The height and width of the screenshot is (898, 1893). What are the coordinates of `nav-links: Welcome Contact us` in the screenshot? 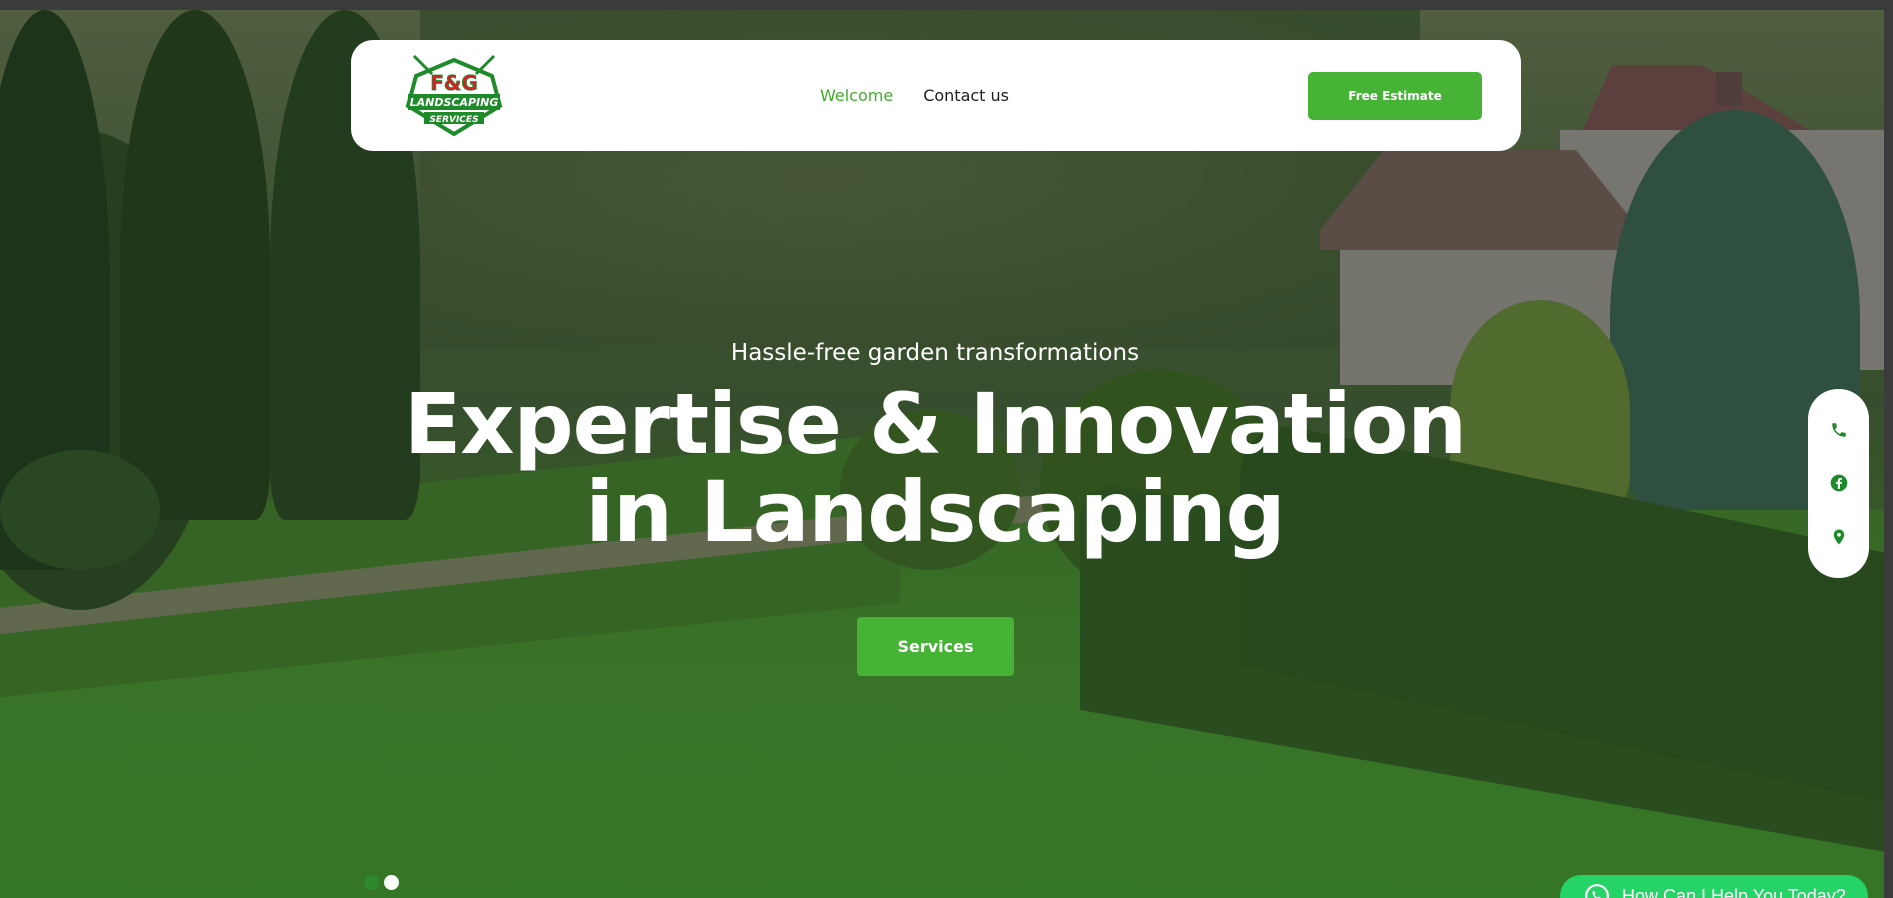 It's located at (914, 95).